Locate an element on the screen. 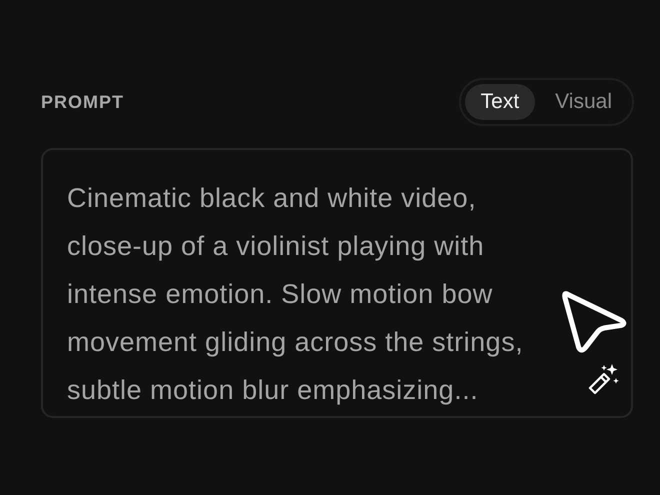 The width and height of the screenshot is (660, 495). magic-wand-icon is located at coordinates (604, 379).